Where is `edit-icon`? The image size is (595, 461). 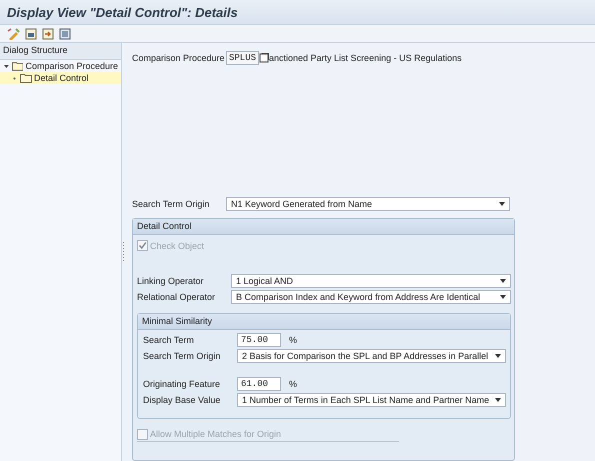
edit-icon is located at coordinates (13, 34).